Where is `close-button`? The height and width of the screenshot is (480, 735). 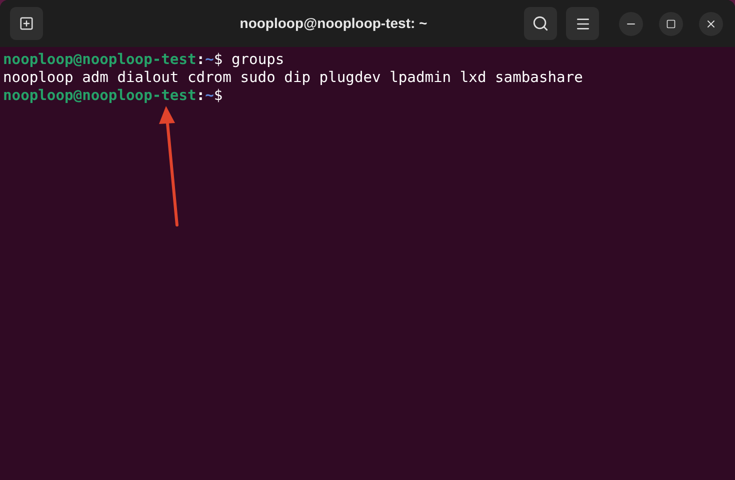
close-button is located at coordinates (711, 24).